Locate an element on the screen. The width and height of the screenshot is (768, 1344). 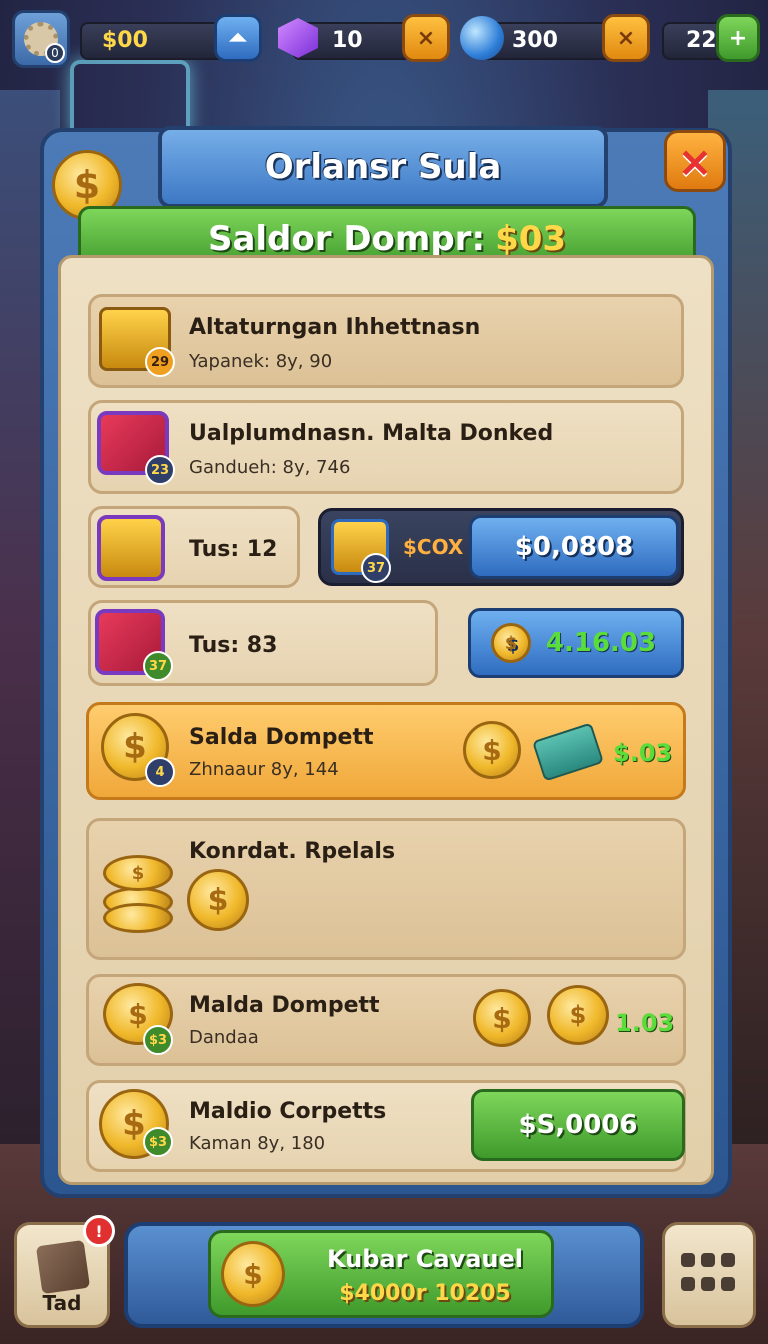
item-value: $.03 is located at coordinates (643, 753).